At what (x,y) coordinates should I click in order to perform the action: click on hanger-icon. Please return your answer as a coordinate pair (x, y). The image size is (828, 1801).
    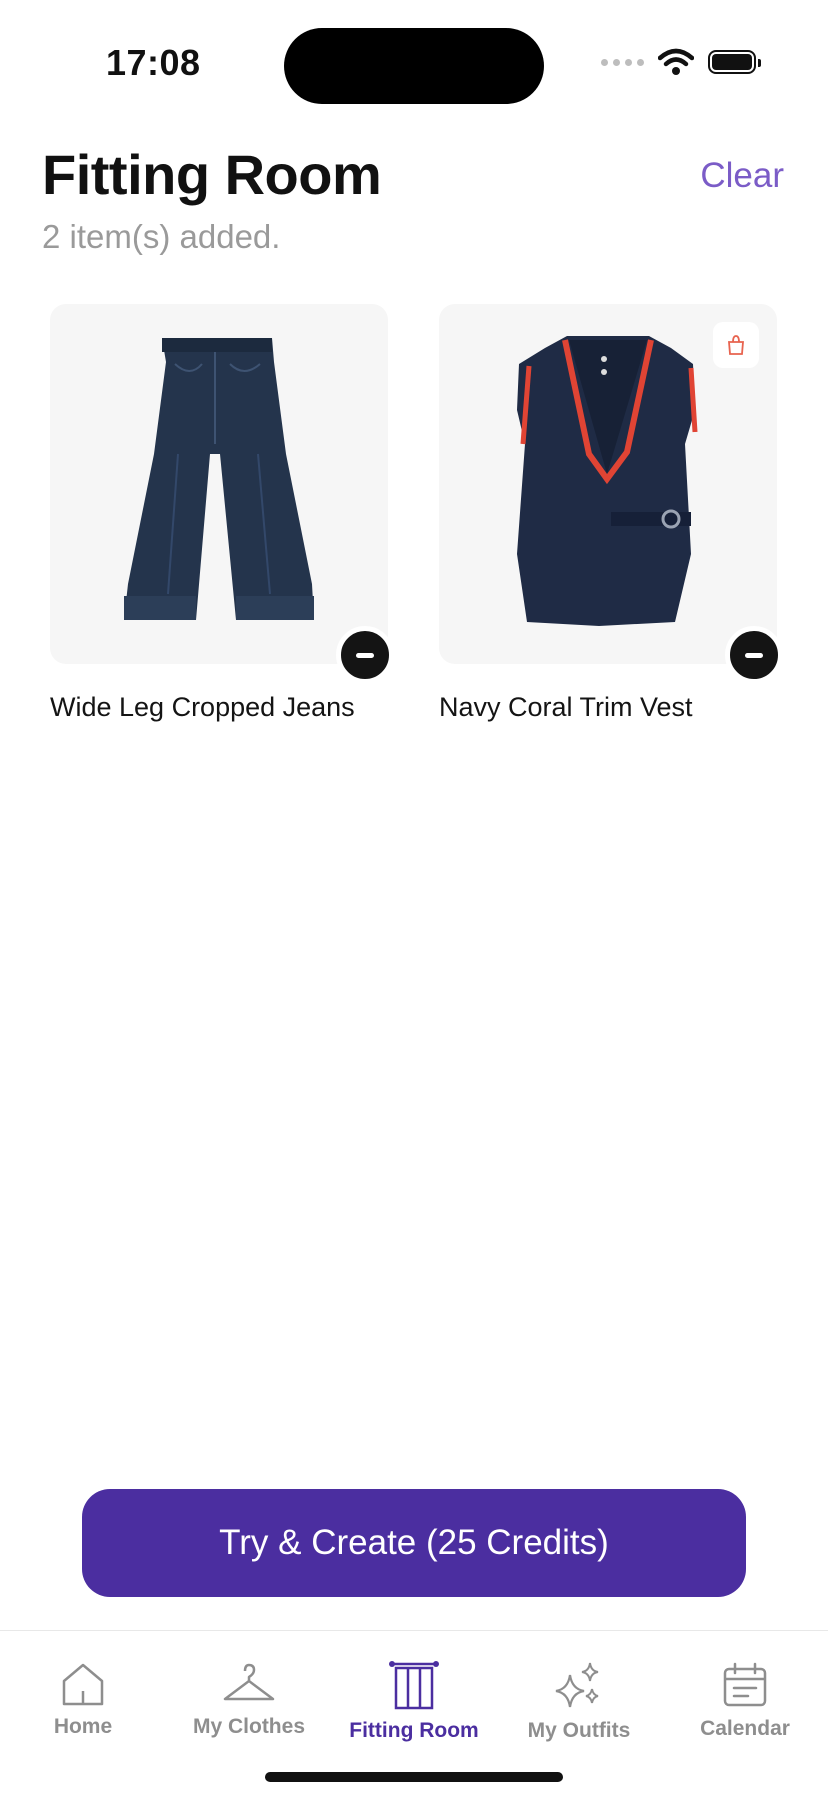
    Looking at the image, I should click on (249, 1682).